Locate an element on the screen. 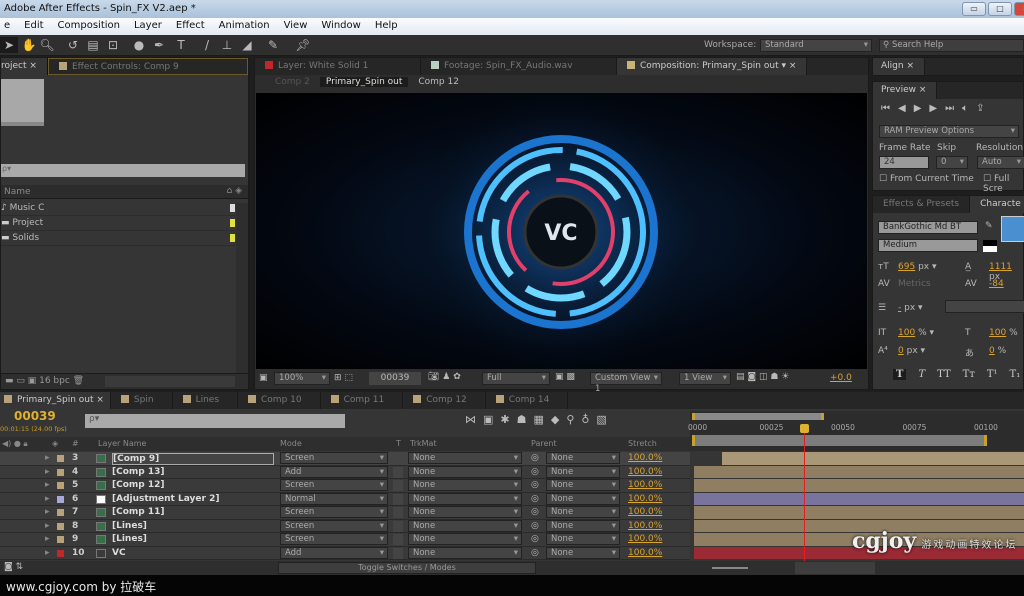 Image resolution: width=1024 pixels, height=596 pixels. menu-layer: Layer is located at coordinates (148, 26).